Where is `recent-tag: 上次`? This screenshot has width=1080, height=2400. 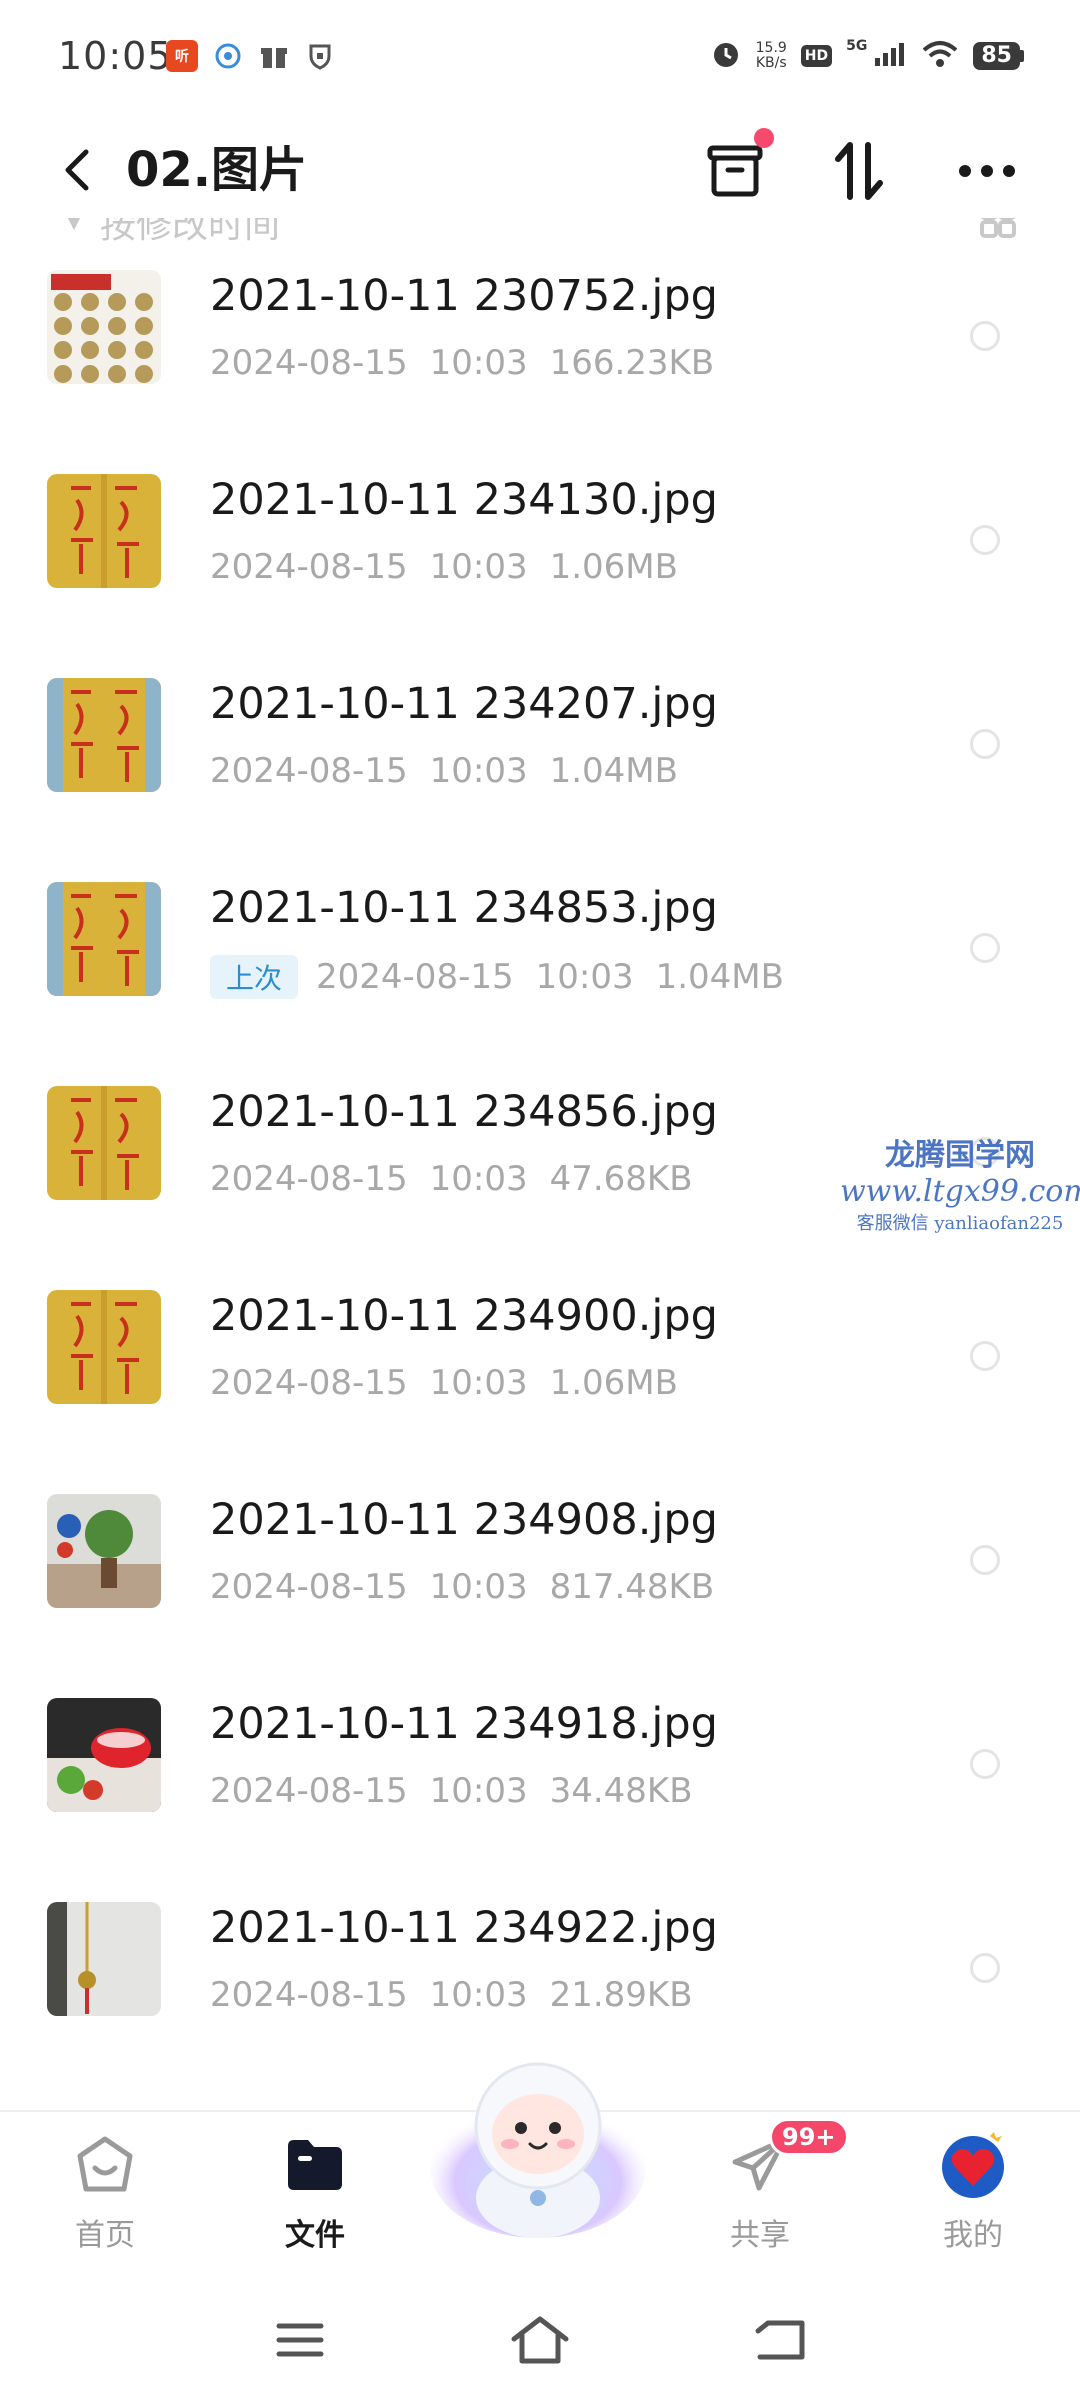 recent-tag: 上次 is located at coordinates (254, 977).